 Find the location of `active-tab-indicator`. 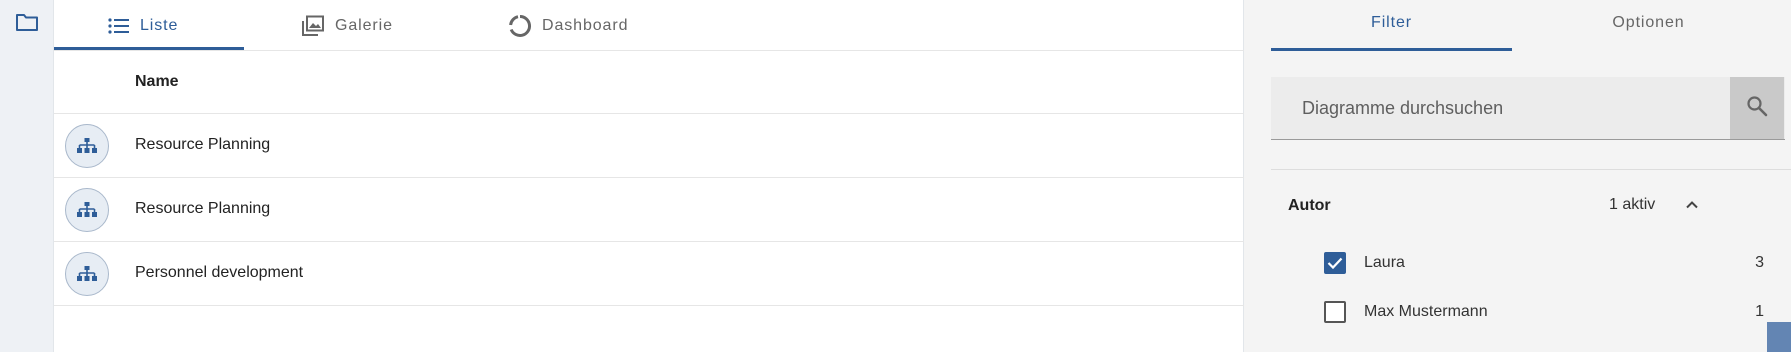

active-tab-indicator is located at coordinates (149, 48).